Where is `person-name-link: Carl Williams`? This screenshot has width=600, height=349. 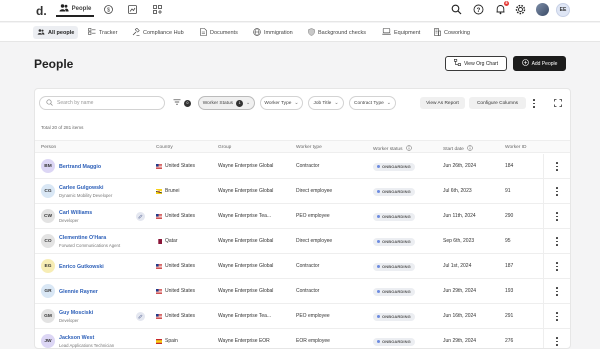
person-name-link: Carl Williams is located at coordinates (75, 213).